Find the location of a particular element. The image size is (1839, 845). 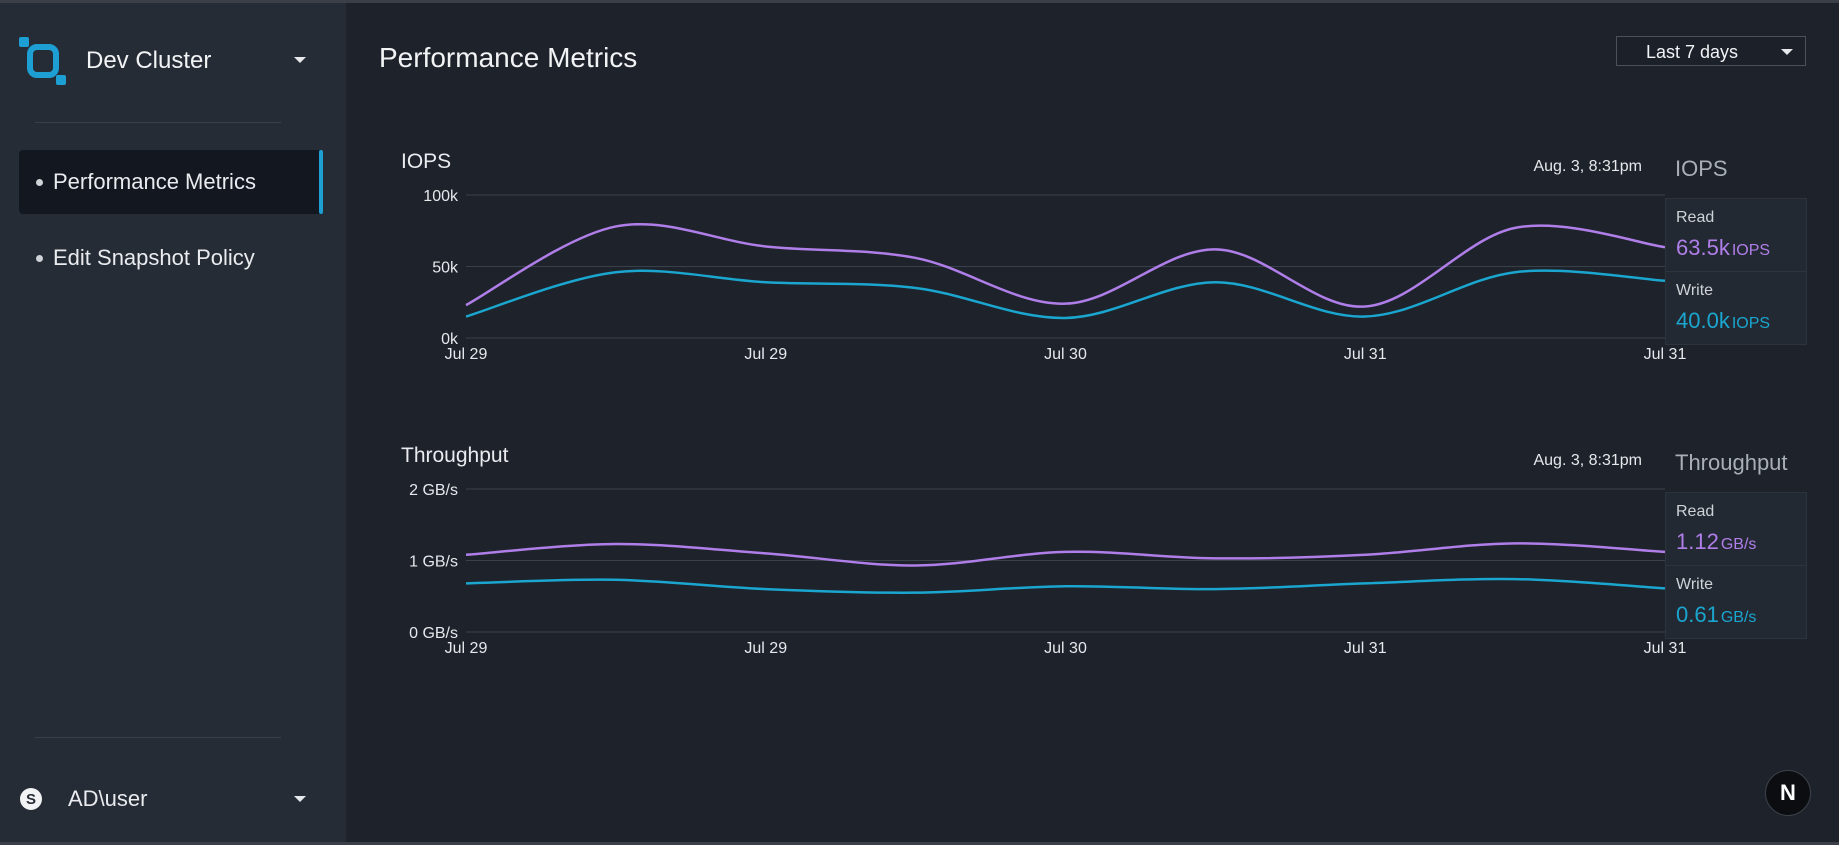

summary-title: Throughput is located at coordinates (1731, 462).